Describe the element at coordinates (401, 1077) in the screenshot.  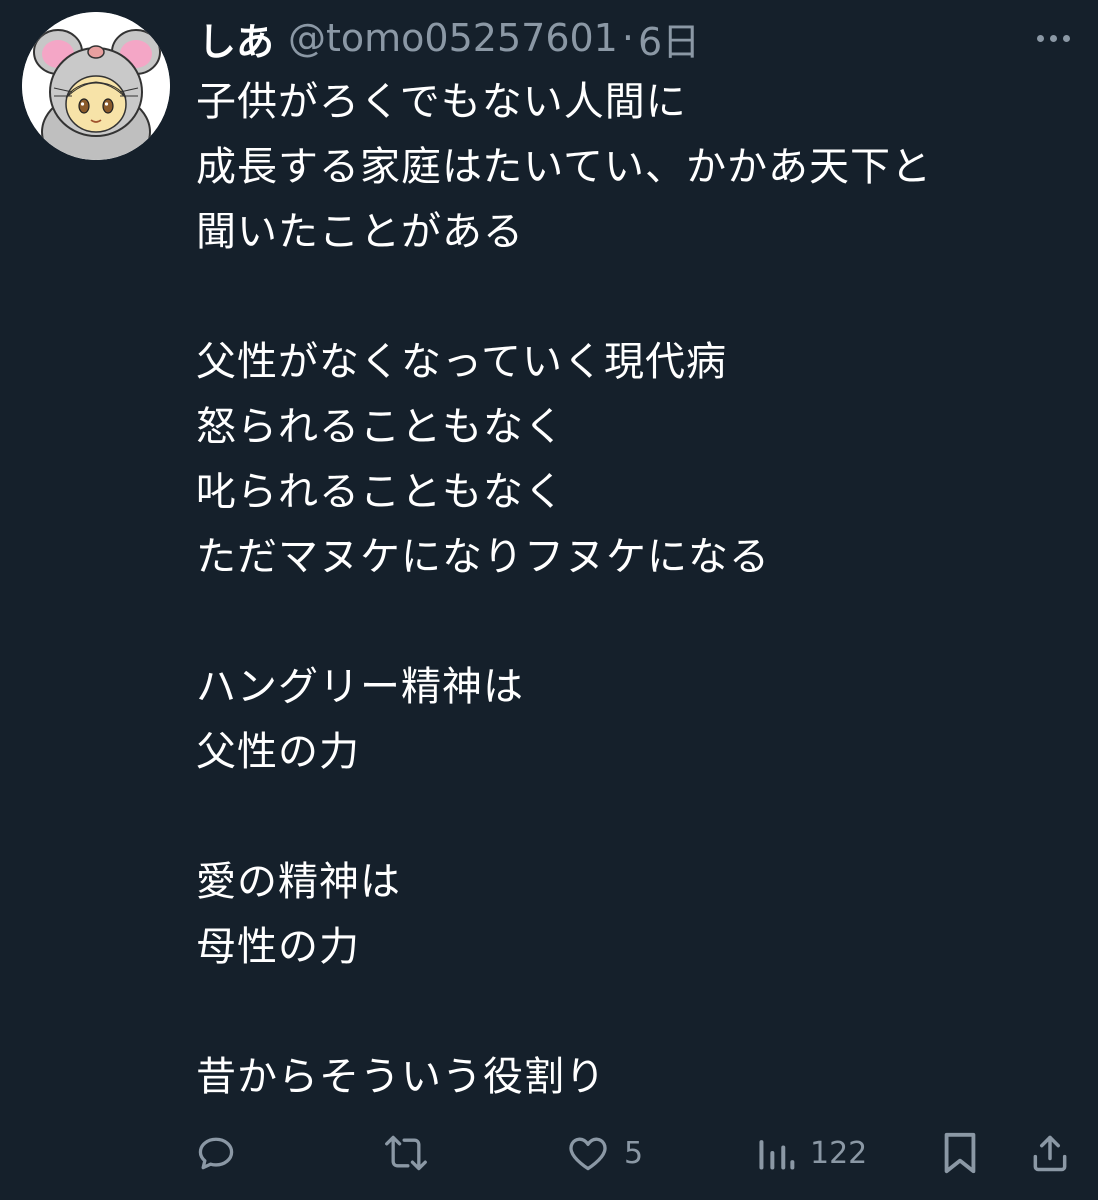
I see `tweet-line: 昔からそういう役割り` at that location.